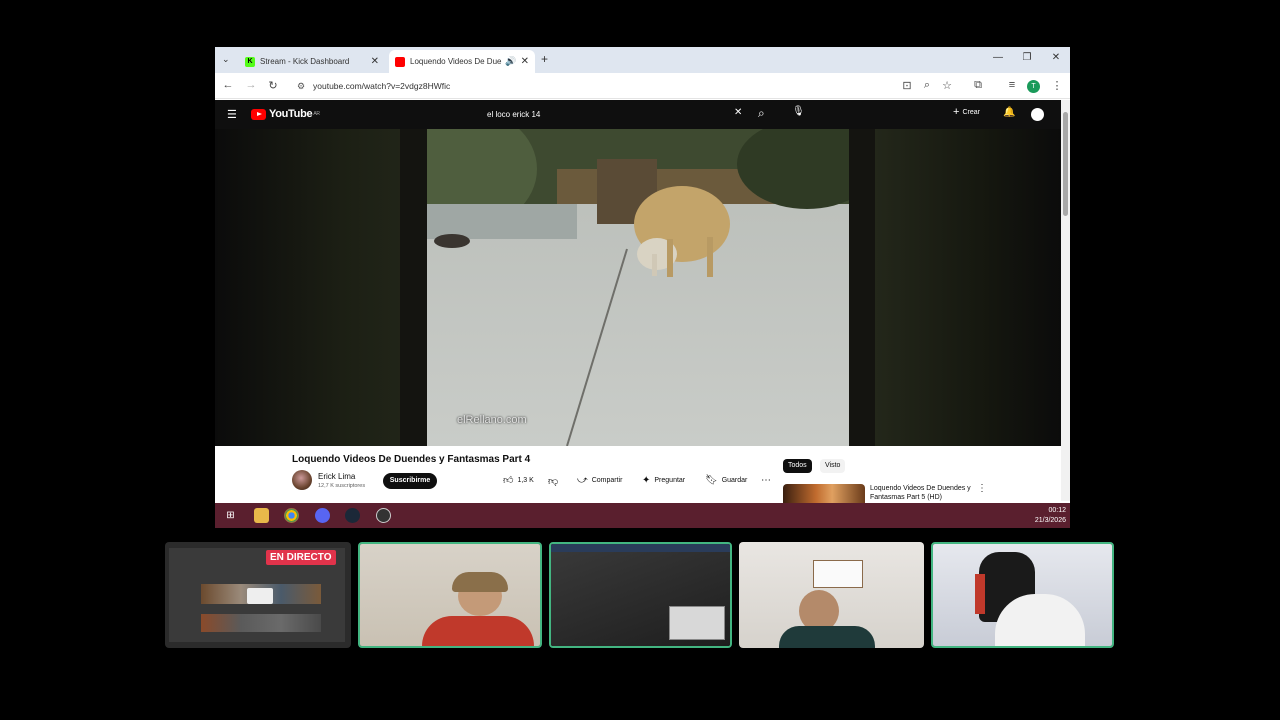  What do you see at coordinates (514, 114) in the screenshot?
I see `search-query-text: el loco erick 14` at bounding box center [514, 114].